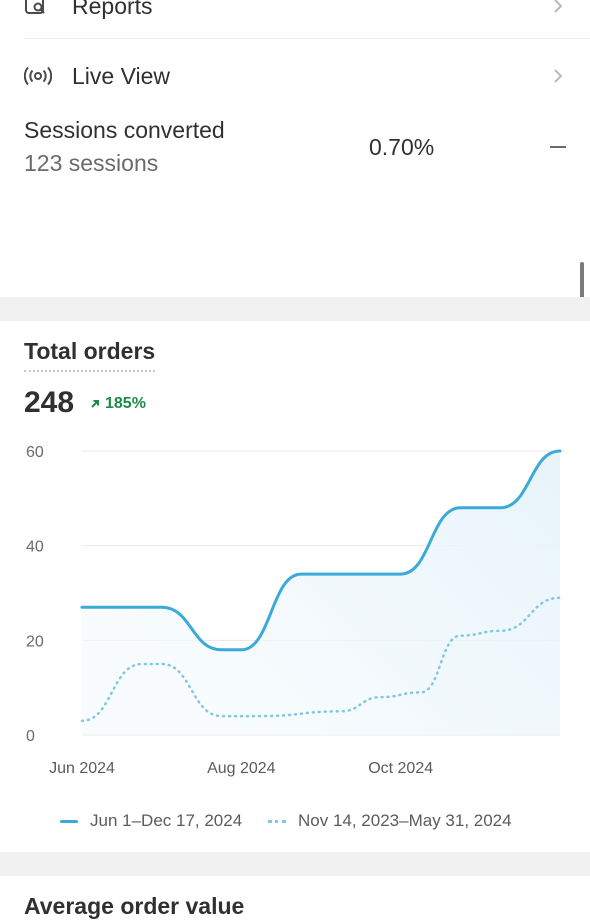  I want to click on y-tick-label: 40, so click(35, 547).